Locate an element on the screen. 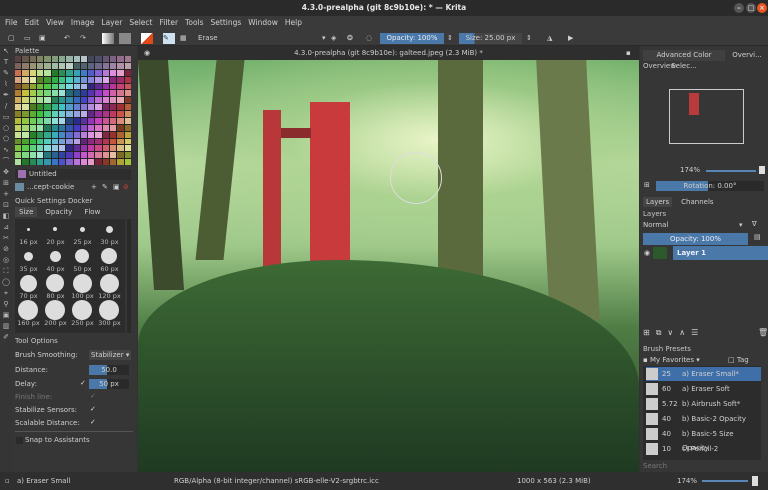 This screenshot has height=490, width=768. menu-settings: Settings is located at coordinates (226, 23).